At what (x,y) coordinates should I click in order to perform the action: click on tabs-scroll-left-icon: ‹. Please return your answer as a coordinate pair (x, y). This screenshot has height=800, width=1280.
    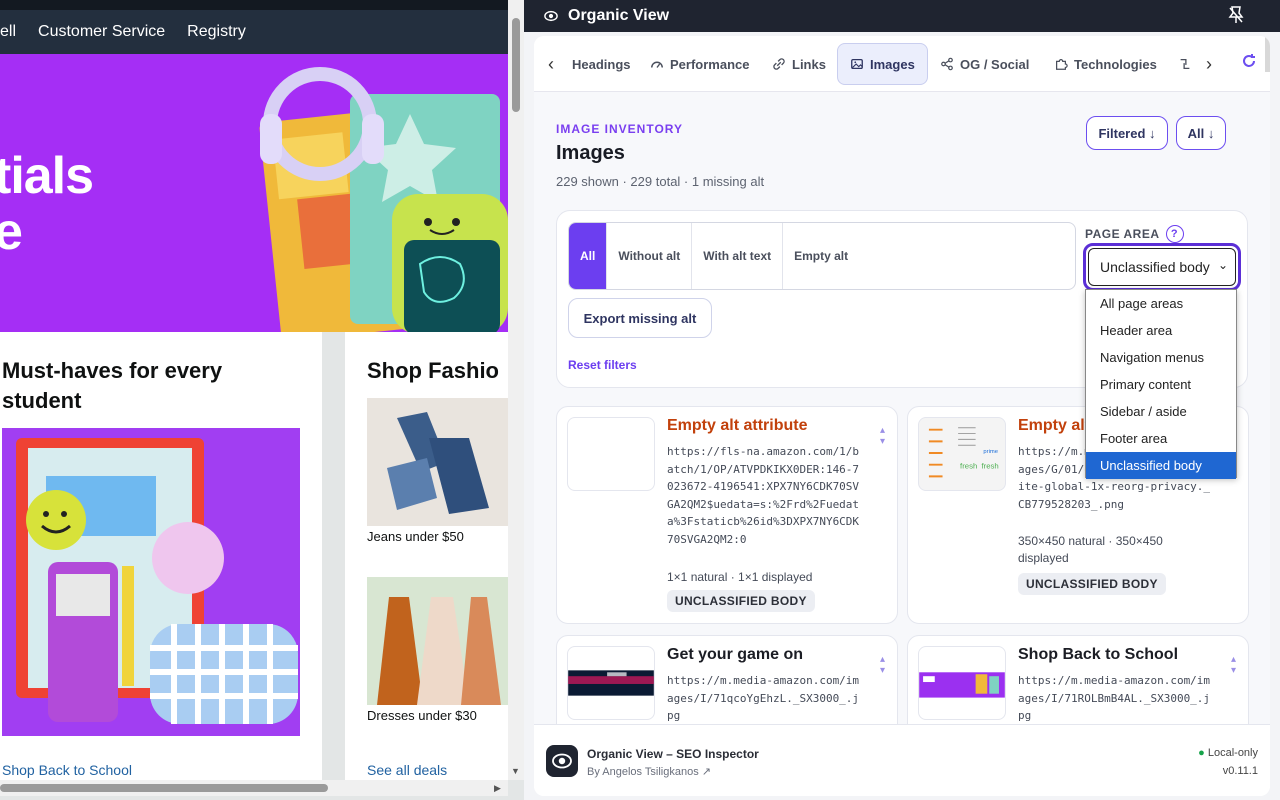
    Looking at the image, I should click on (551, 64).